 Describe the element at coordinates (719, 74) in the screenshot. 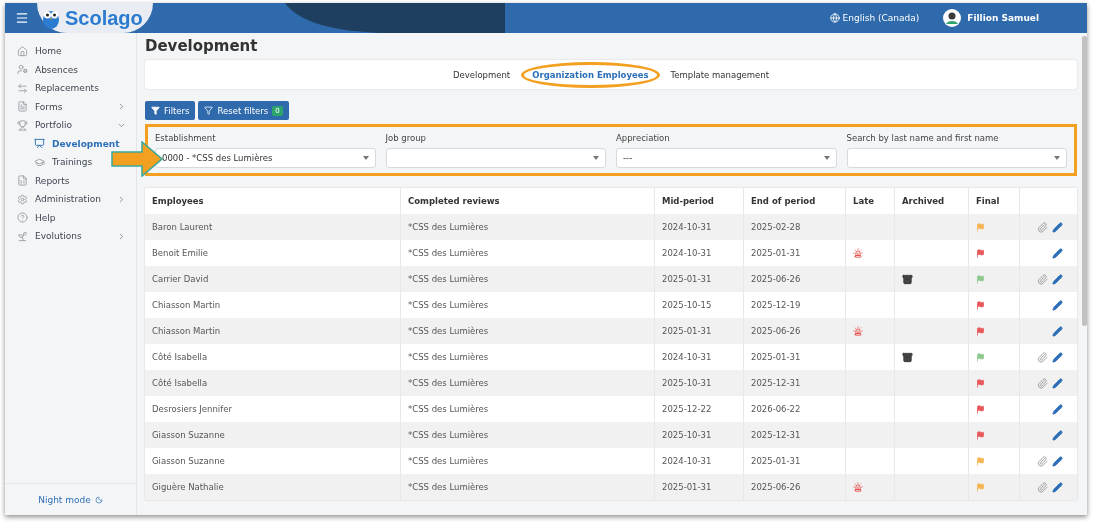

I see `tab: Template management` at that location.